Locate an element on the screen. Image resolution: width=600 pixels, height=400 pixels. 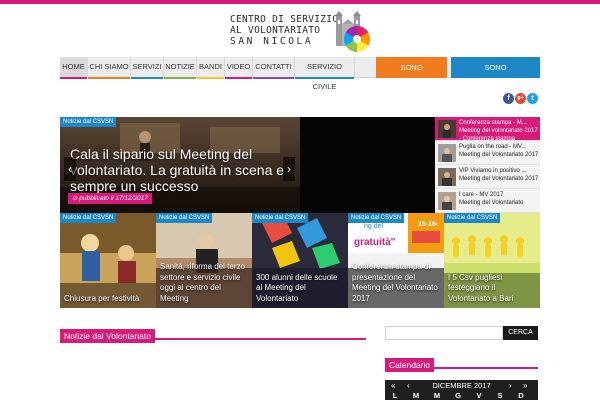
logo-line-3: SAN NICOLA is located at coordinates (272, 41).